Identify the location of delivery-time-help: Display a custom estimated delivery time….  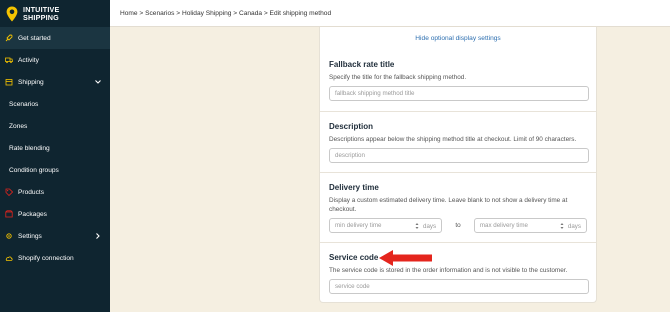
(448, 205).